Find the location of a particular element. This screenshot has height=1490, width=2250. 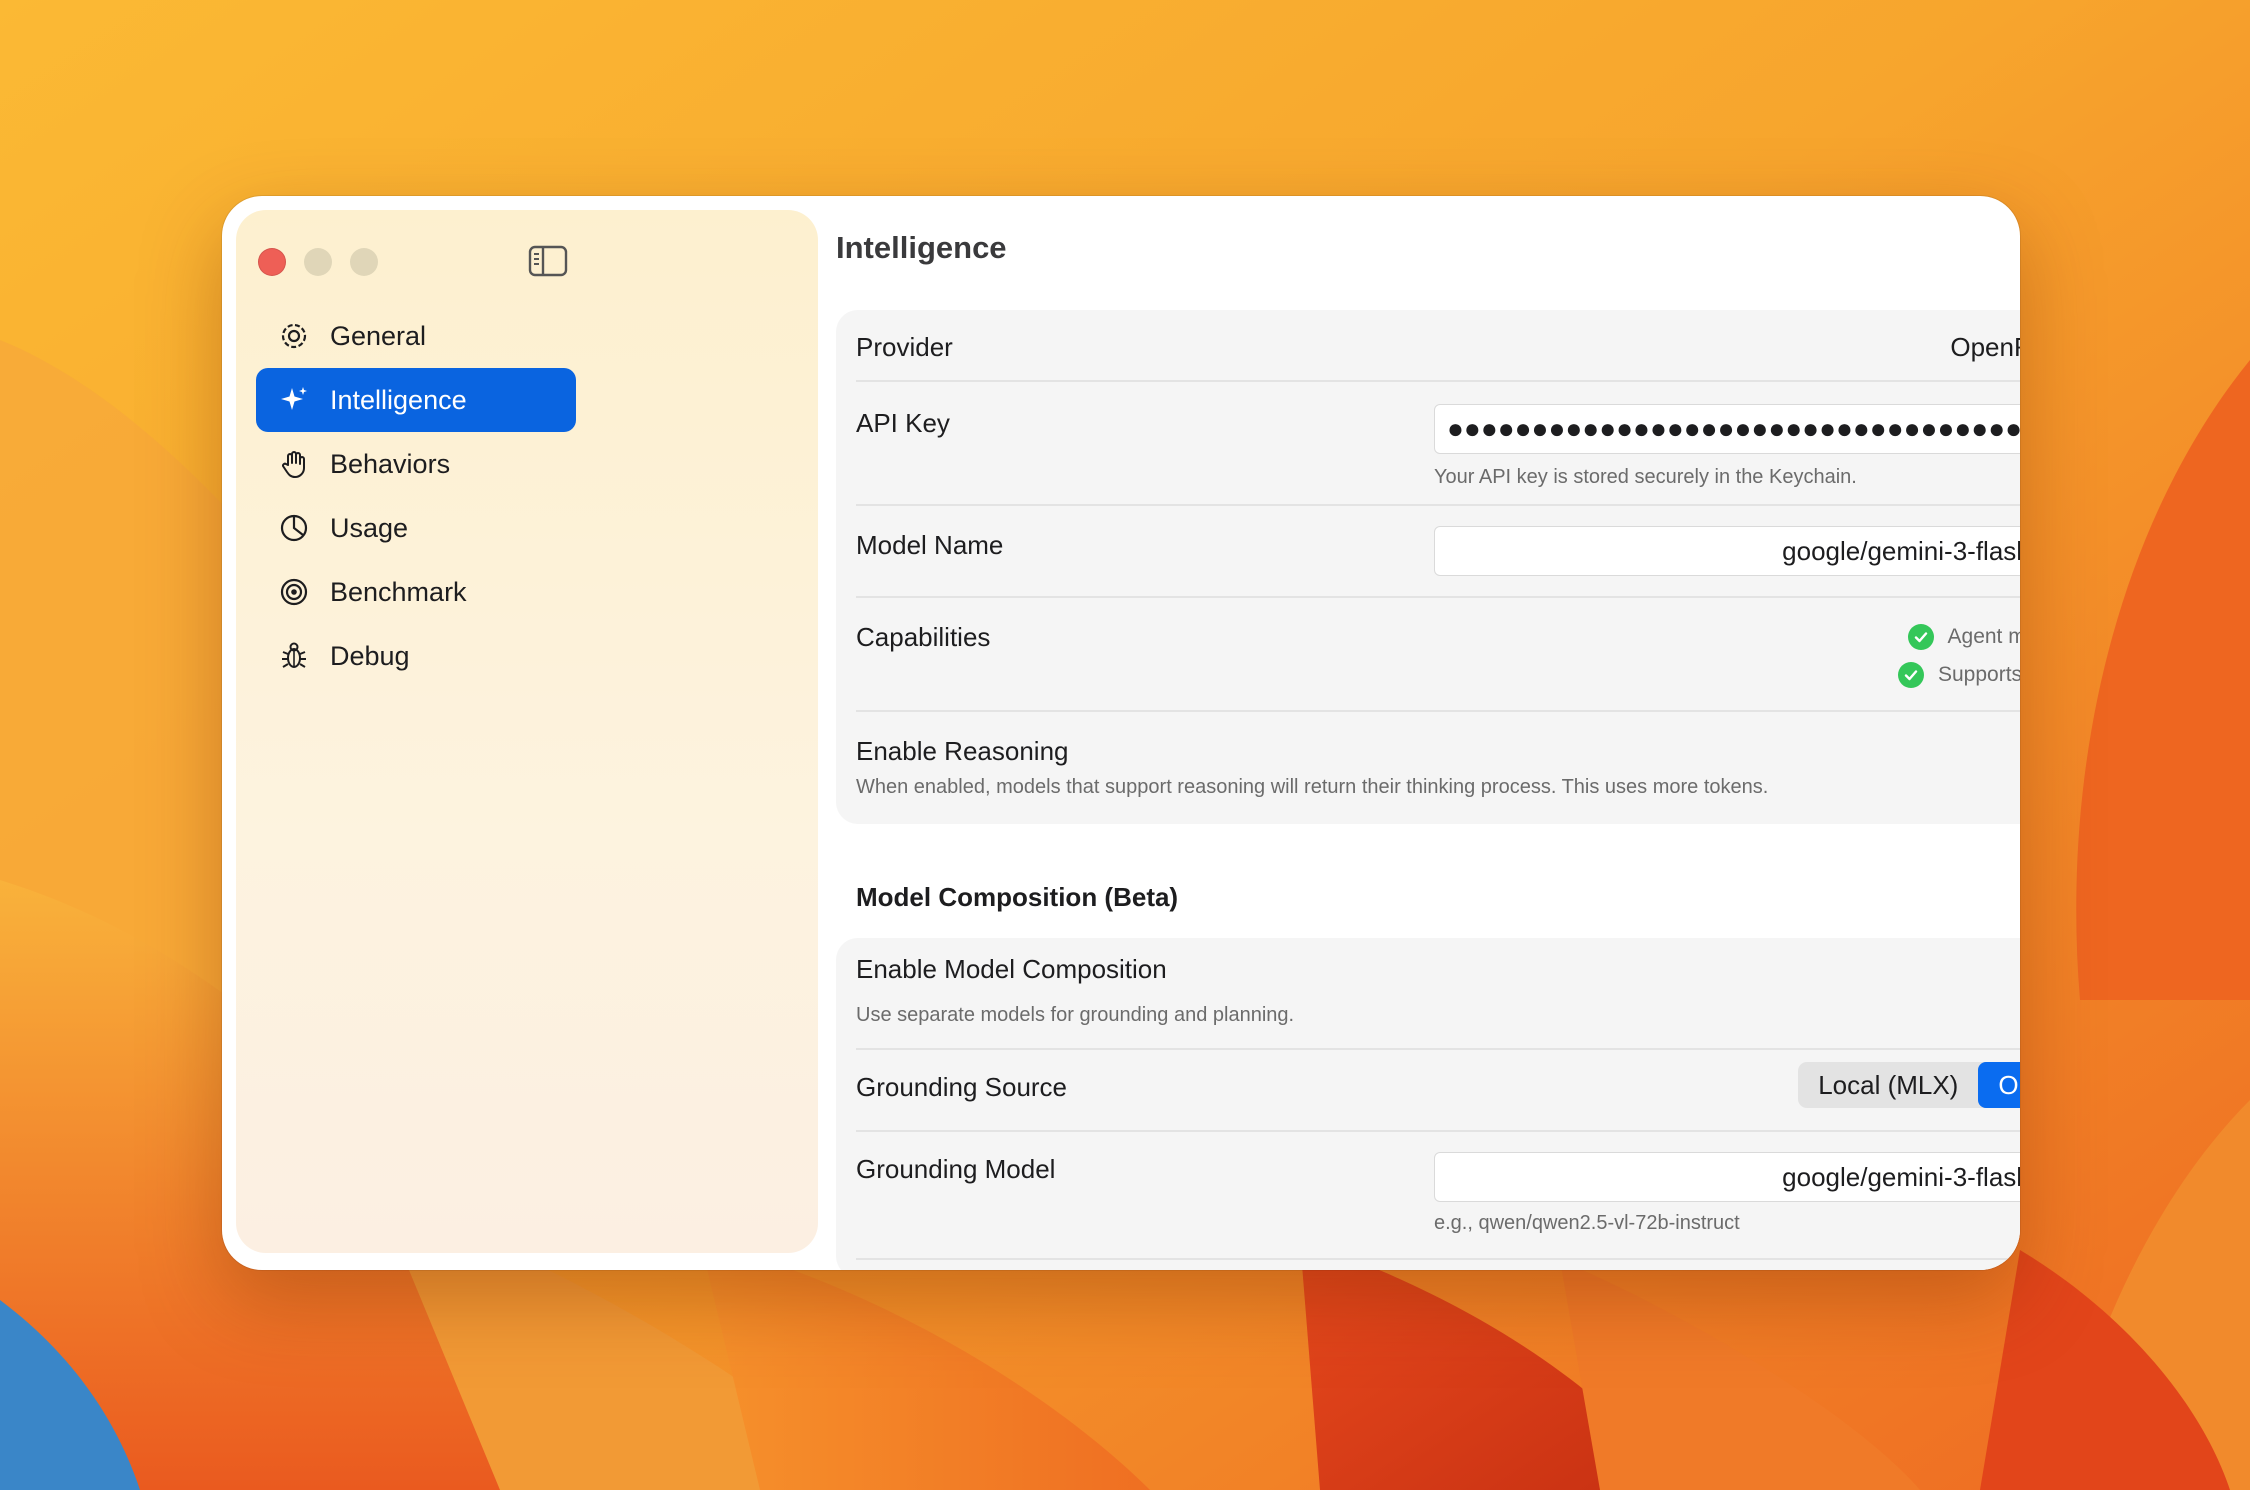

capability-label: Agent mode supported is located at coordinates (1983, 636).